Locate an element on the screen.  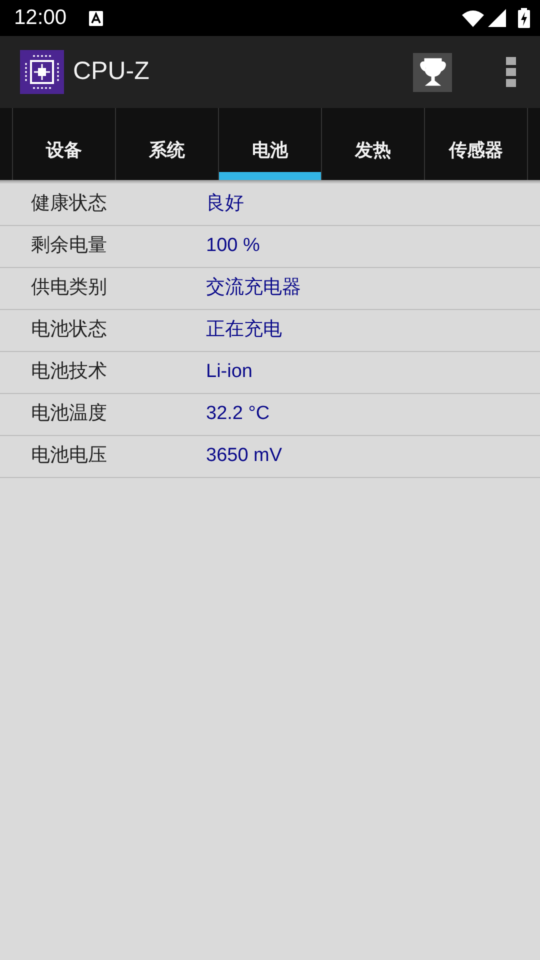
row-label: 电池状态 is located at coordinates (69, 330).